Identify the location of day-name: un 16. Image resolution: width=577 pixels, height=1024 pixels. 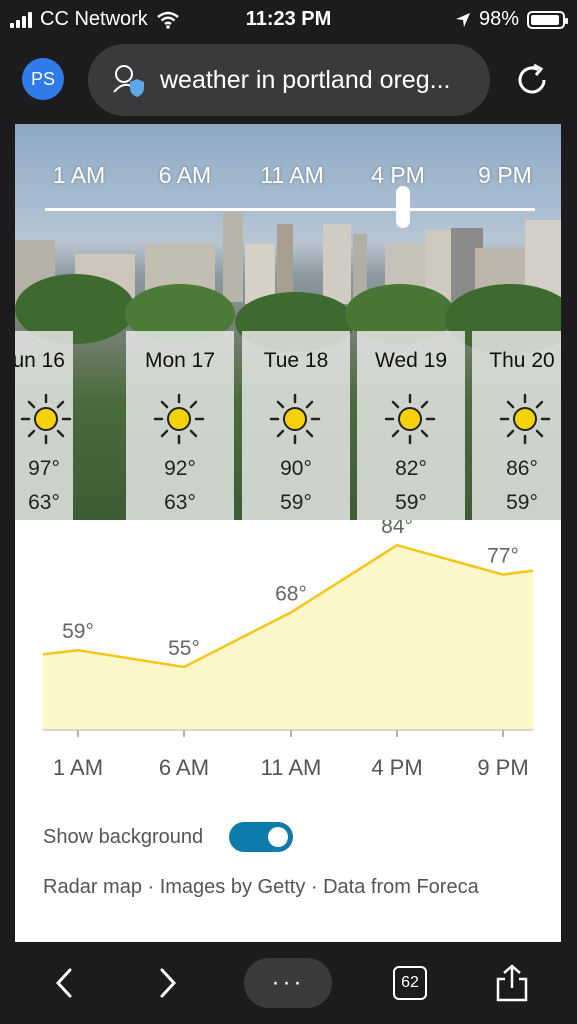
(40, 360).